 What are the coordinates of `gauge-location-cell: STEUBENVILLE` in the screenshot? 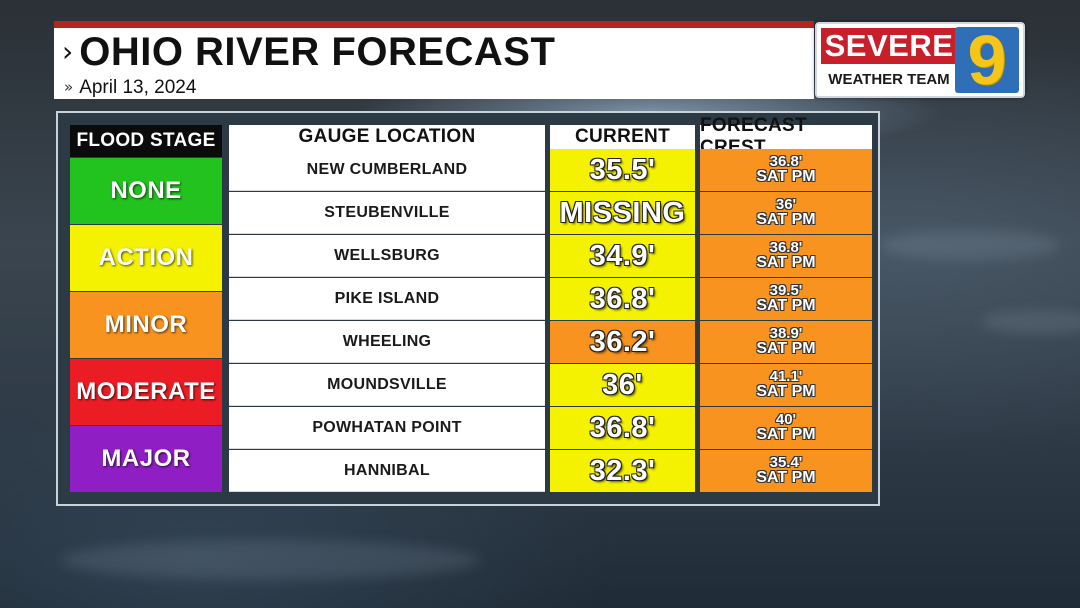 It's located at (387, 213).